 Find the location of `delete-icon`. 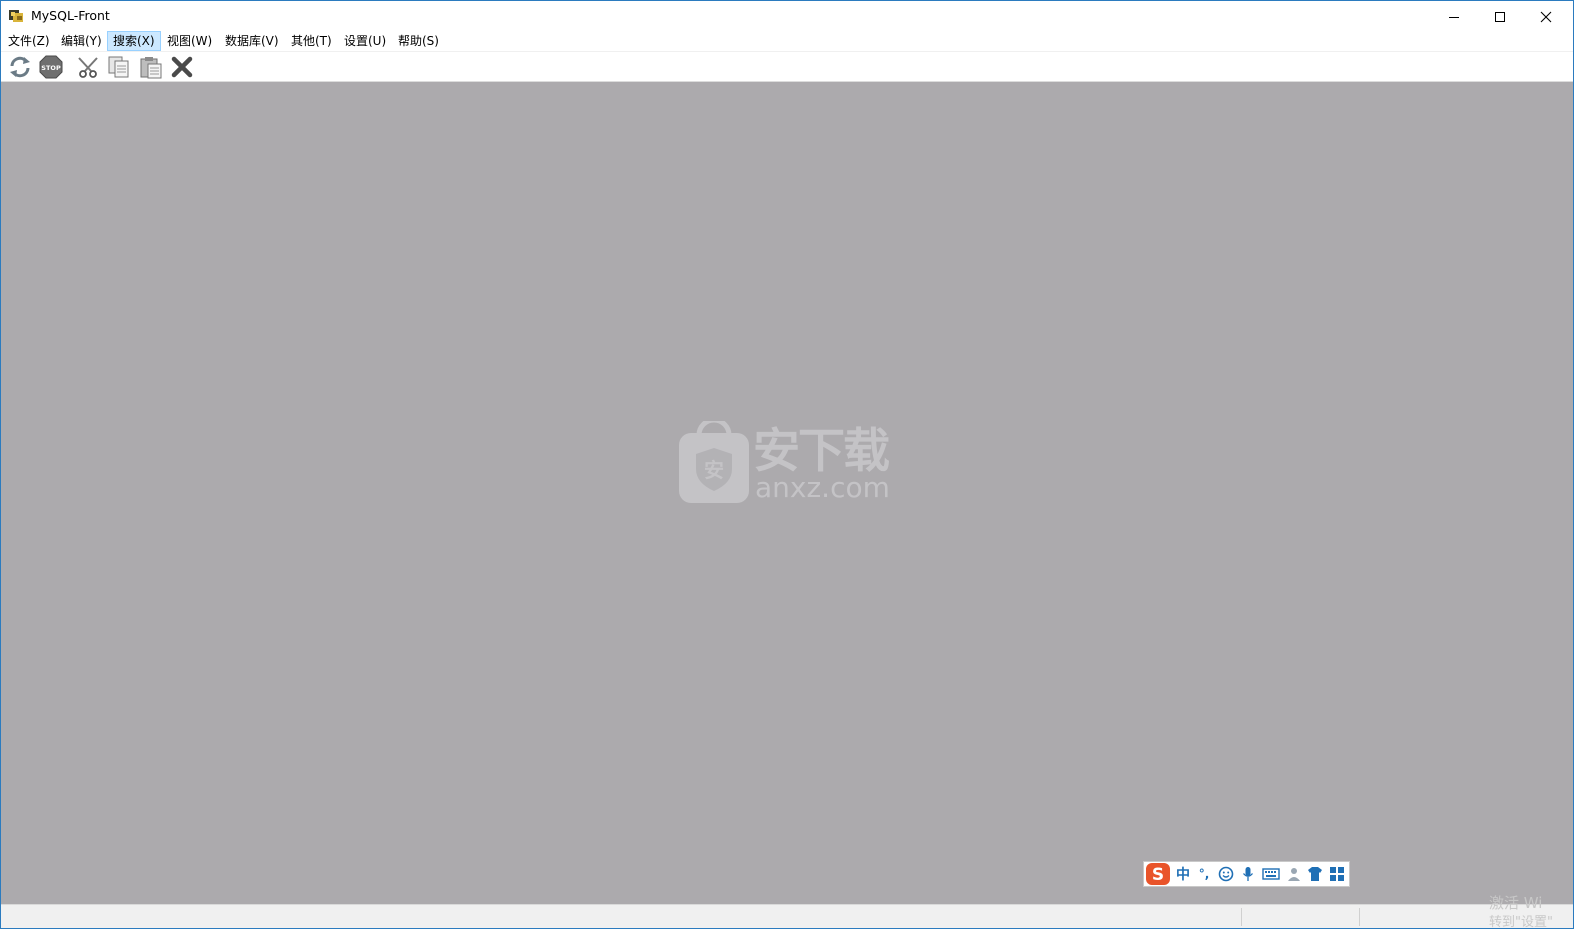

delete-icon is located at coordinates (182, 67).